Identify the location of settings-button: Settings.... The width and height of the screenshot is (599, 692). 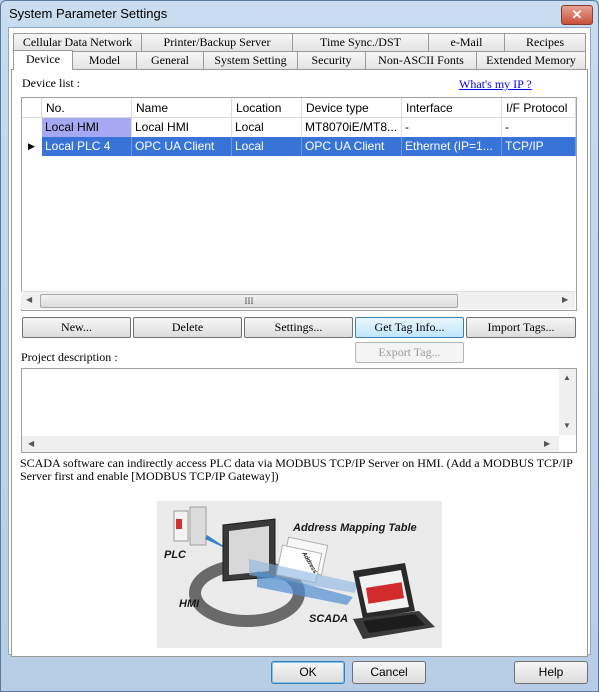
(298, 327).